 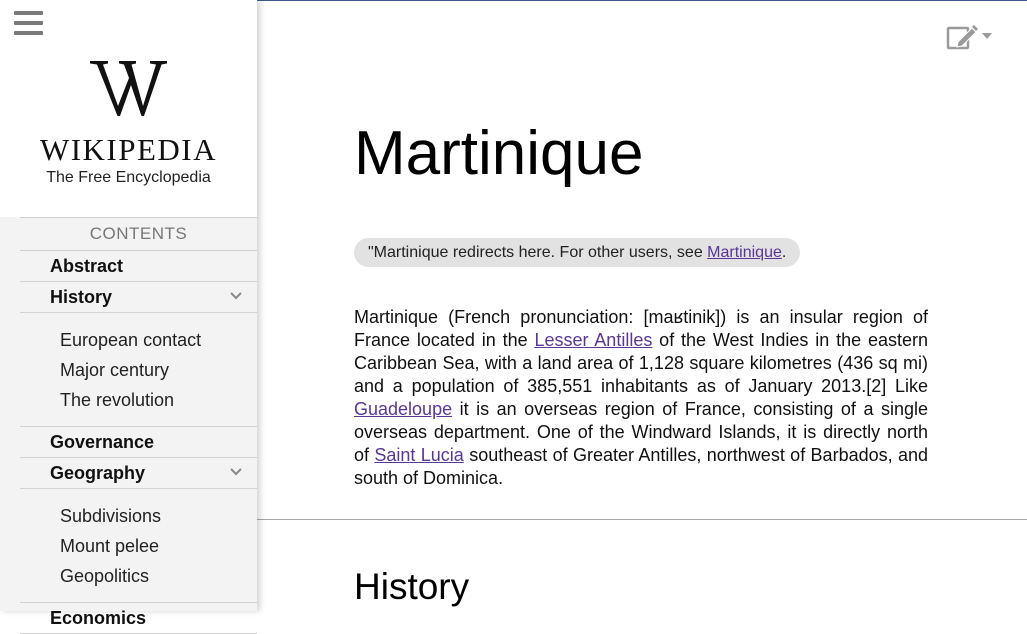 What do you see at coordinates (102, 442) in the screenshot?
I see `toc-item-label: Governance` at bounding box center [102, 442].